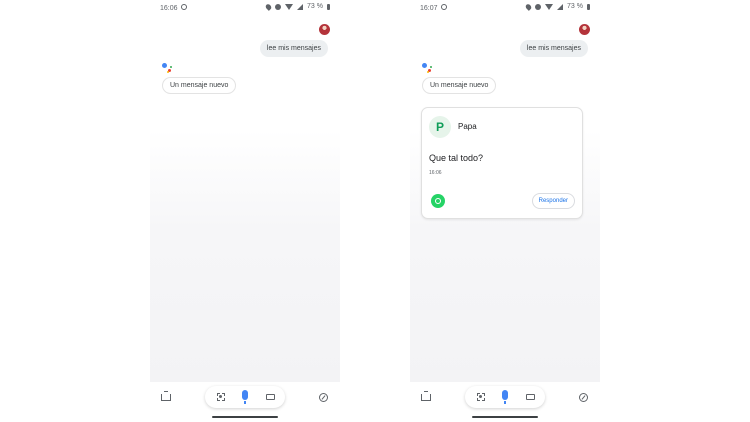 This screenshot has height=422, width=750. What do you see at coordinates (438, 201) in the screenshot?
I see `whatsapp-icon` at bounding box center [438, 201].